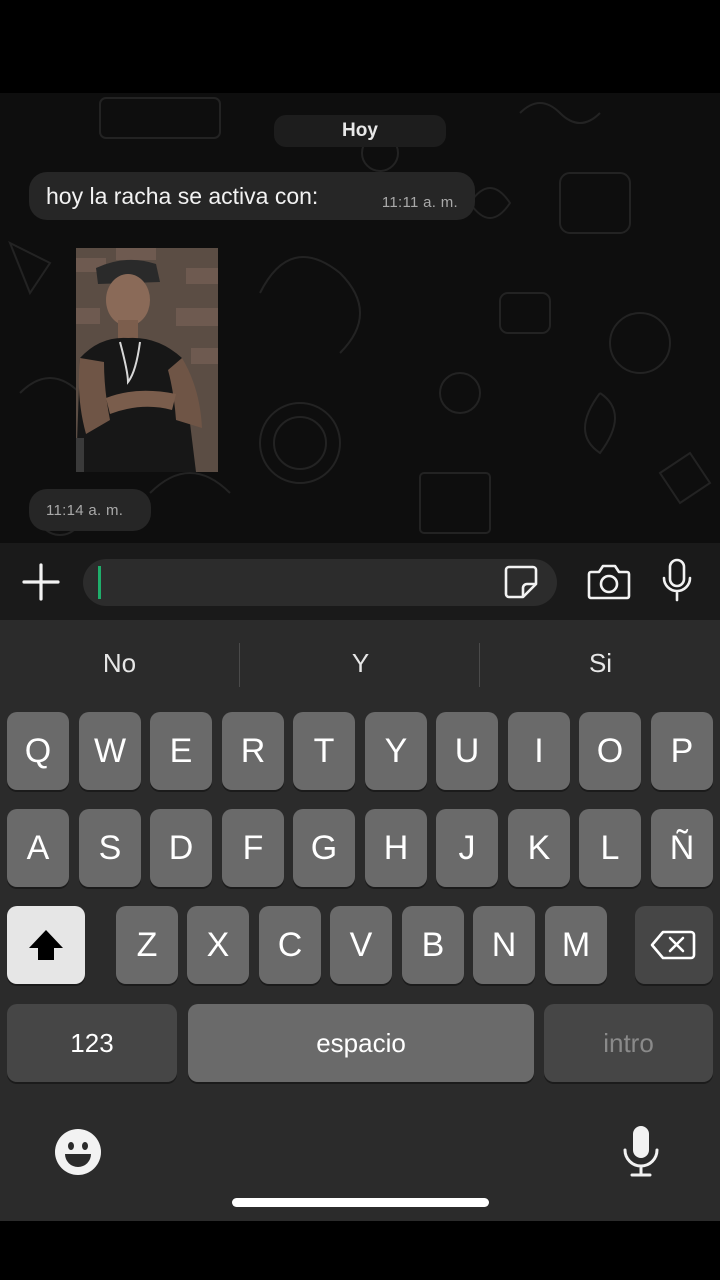  I want to click on home-indicator, so click(360, 1202).